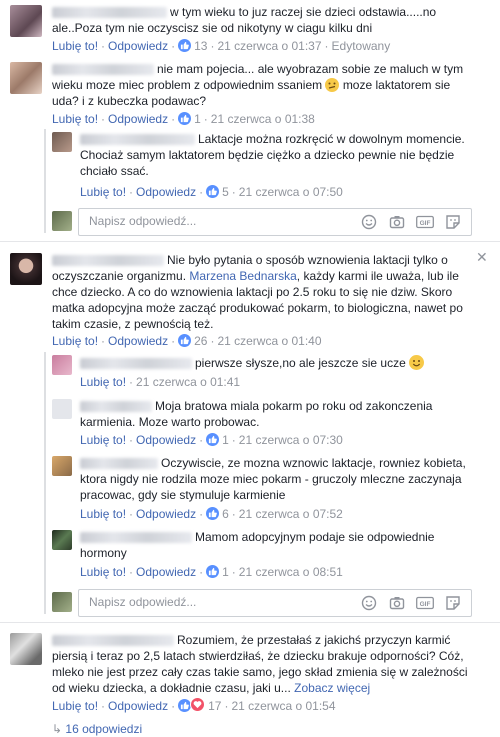 The height and width of the screenshot is (737, 500). I want to click on confused-emoji-icon, so click(332, 85).